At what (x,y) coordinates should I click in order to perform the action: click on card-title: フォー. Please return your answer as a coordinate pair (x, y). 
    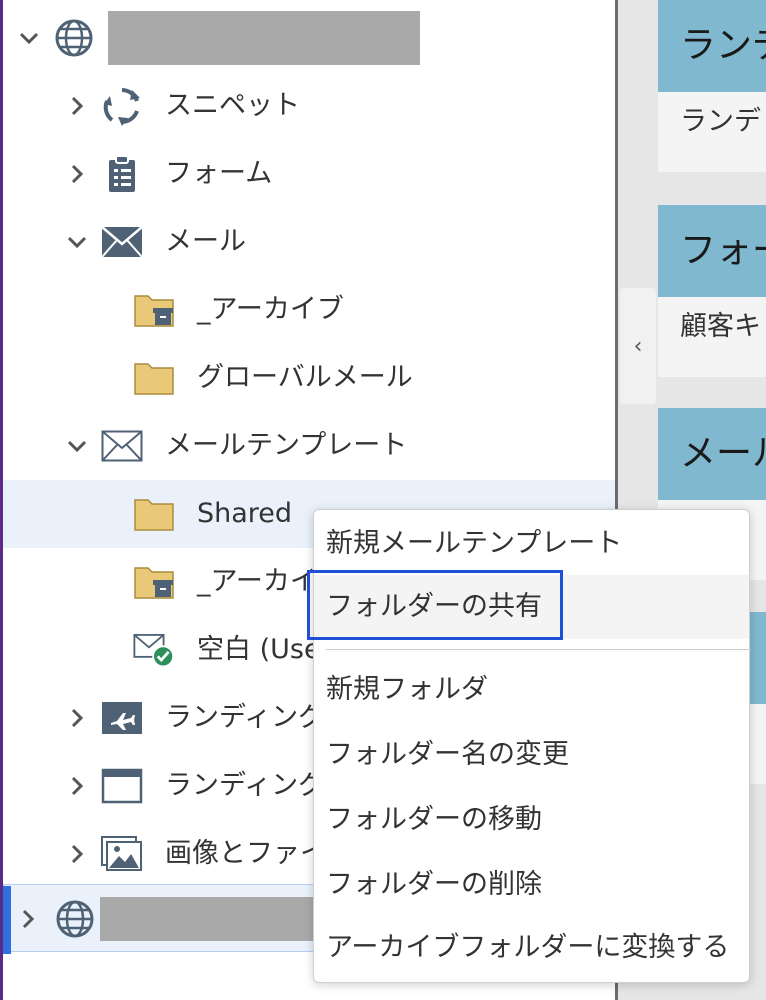
    Looking at the image, I should click on (712, 251).